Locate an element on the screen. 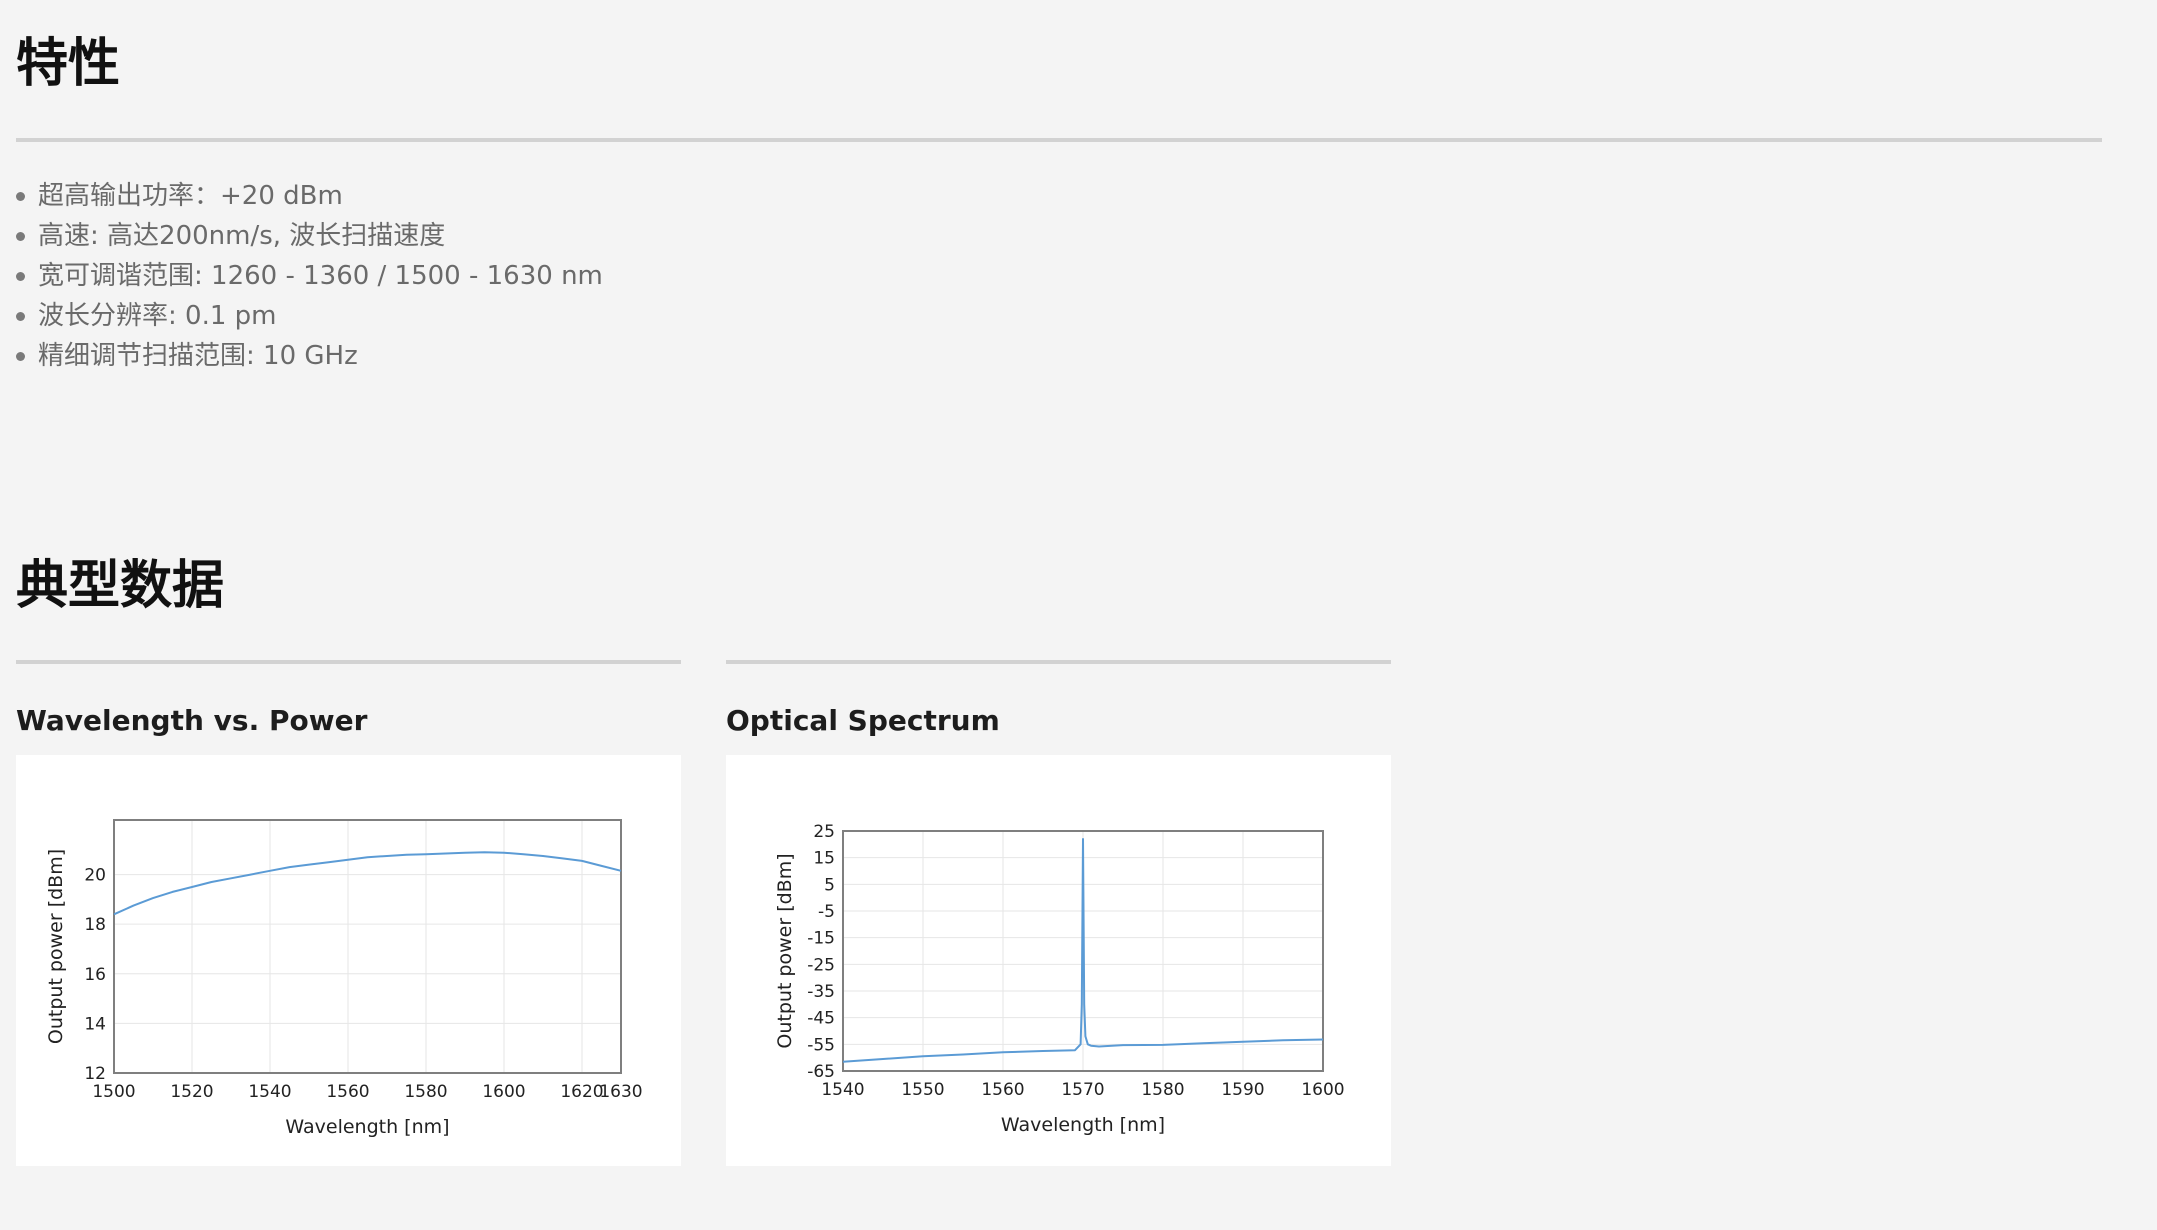  y-tick-label: 12 is located at coordinates (95, 1074).